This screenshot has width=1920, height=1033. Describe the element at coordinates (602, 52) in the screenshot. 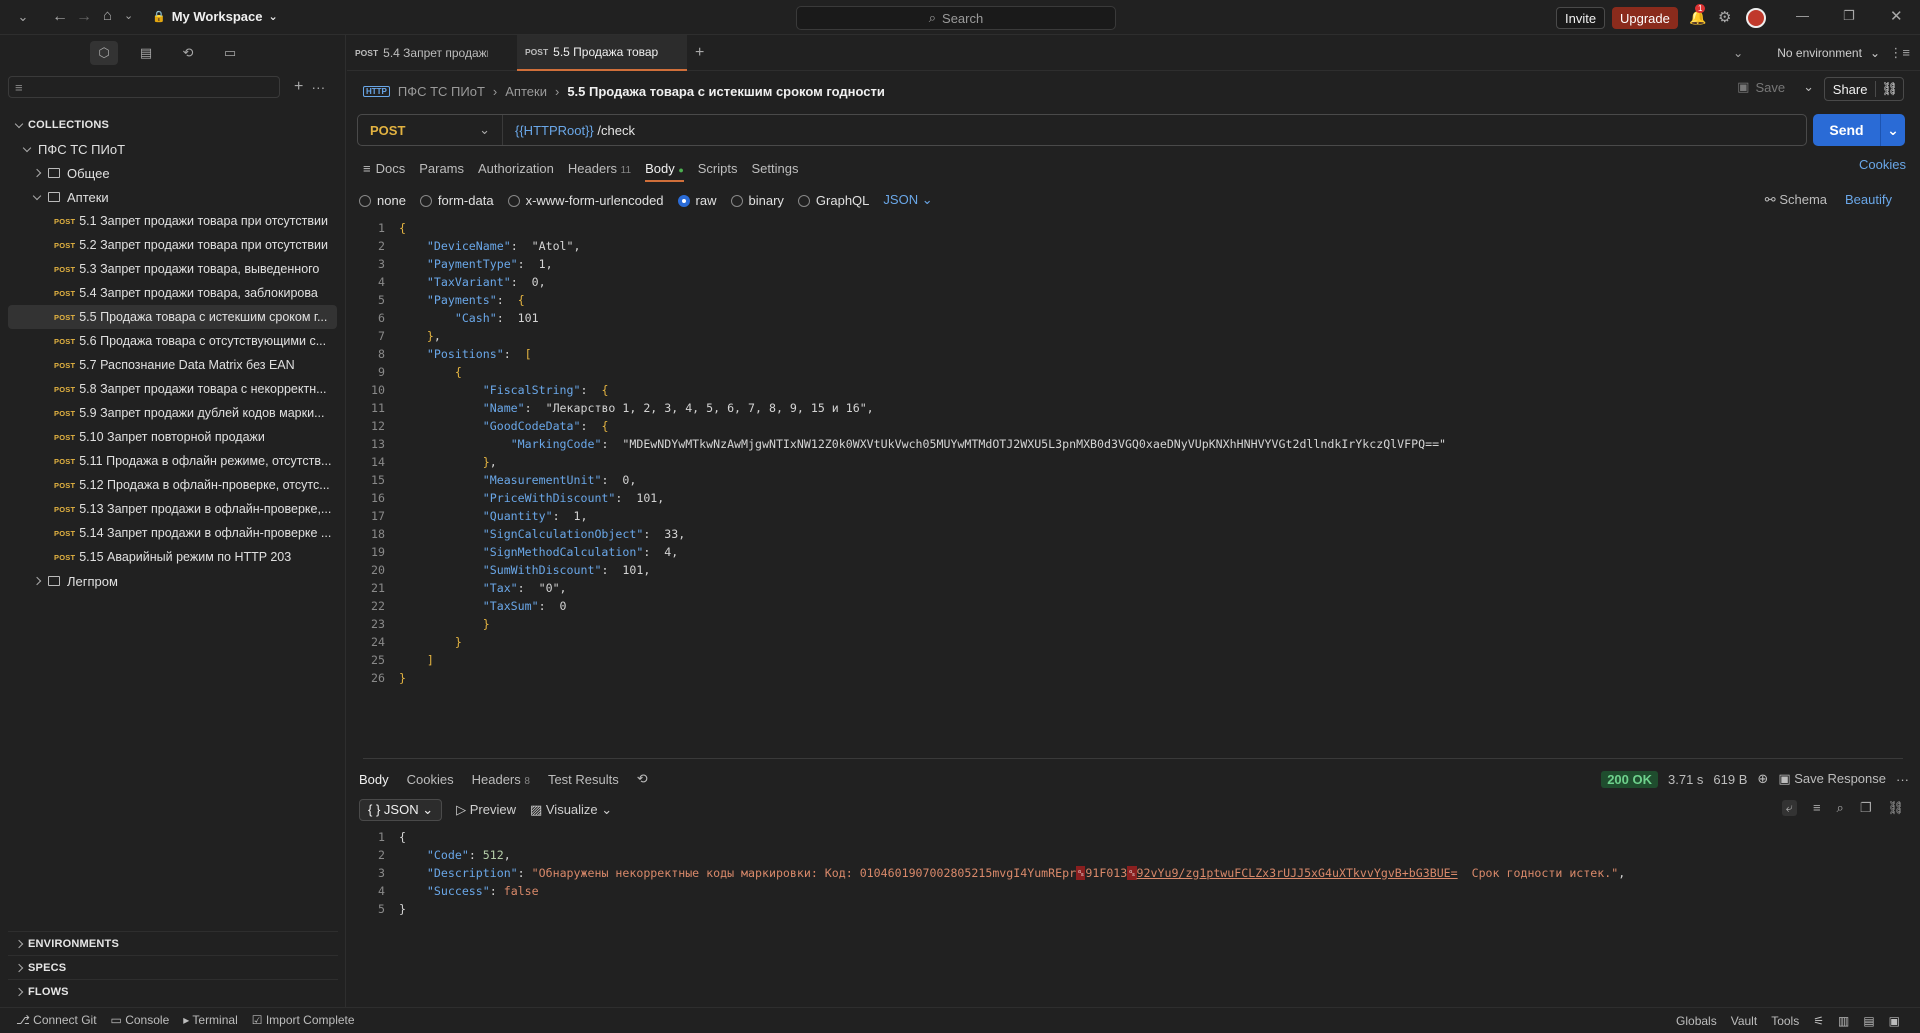

I see `tab-request-5-5: POST 5.5 Продажа товара с и` at that location.